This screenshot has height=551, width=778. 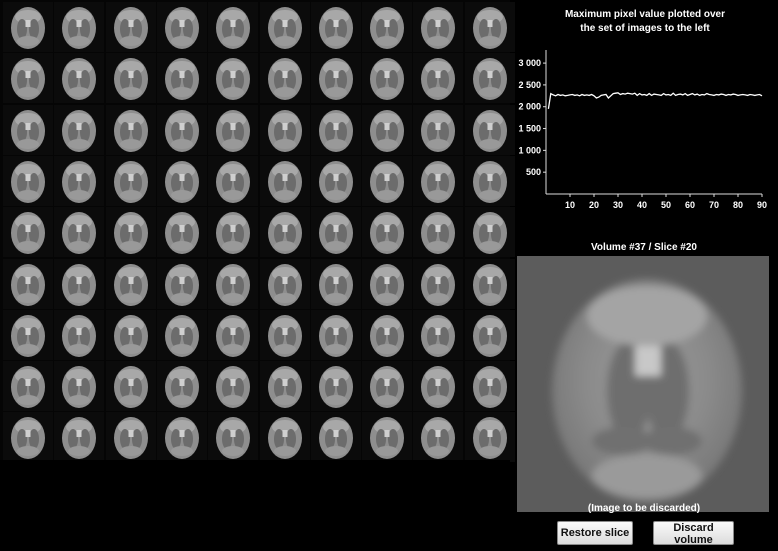 What do you see at coordinates (693, 533) in the screenshot?
I see `discard-volume-button: Discard volume` at bounding box center [693, 533].